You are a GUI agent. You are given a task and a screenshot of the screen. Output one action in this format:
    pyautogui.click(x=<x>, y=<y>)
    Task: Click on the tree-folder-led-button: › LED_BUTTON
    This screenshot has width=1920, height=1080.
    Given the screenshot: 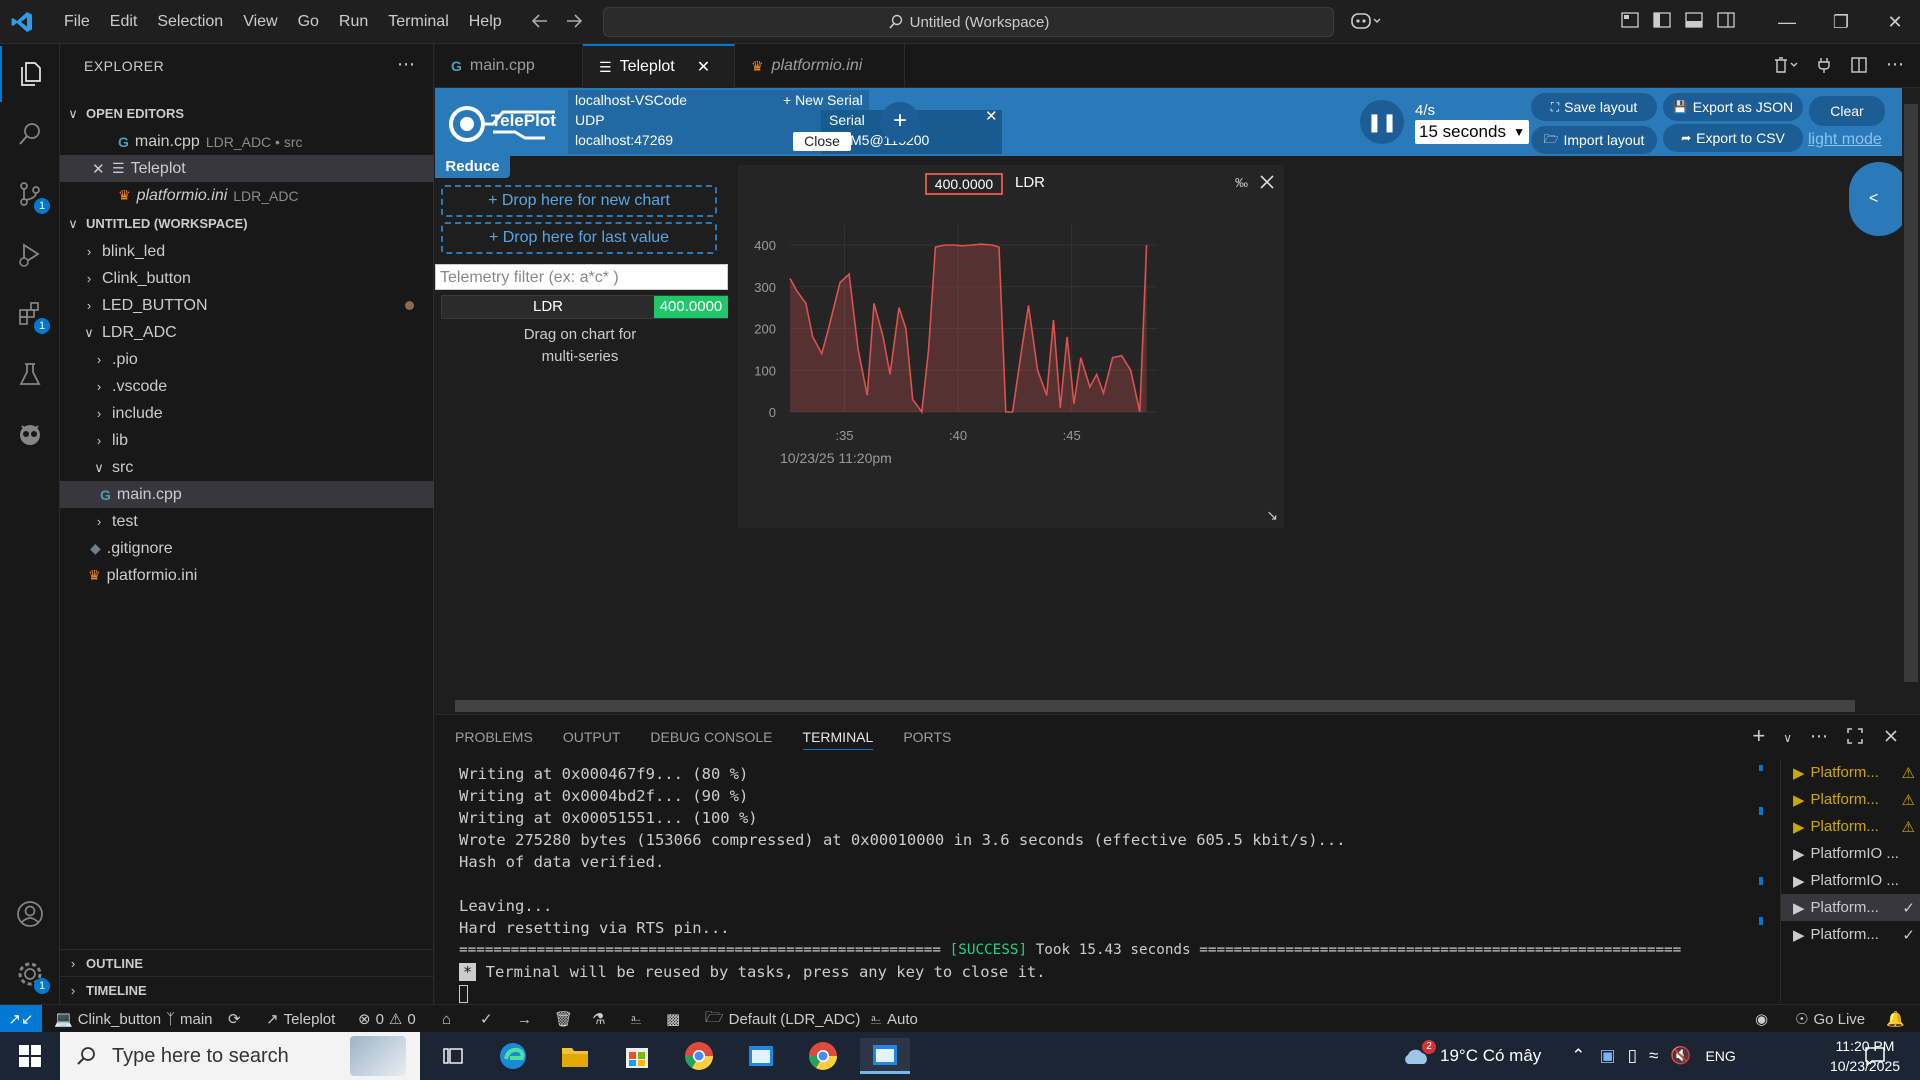 What is the action you would take?
    pyautogui.click(x=247, y=305)
    